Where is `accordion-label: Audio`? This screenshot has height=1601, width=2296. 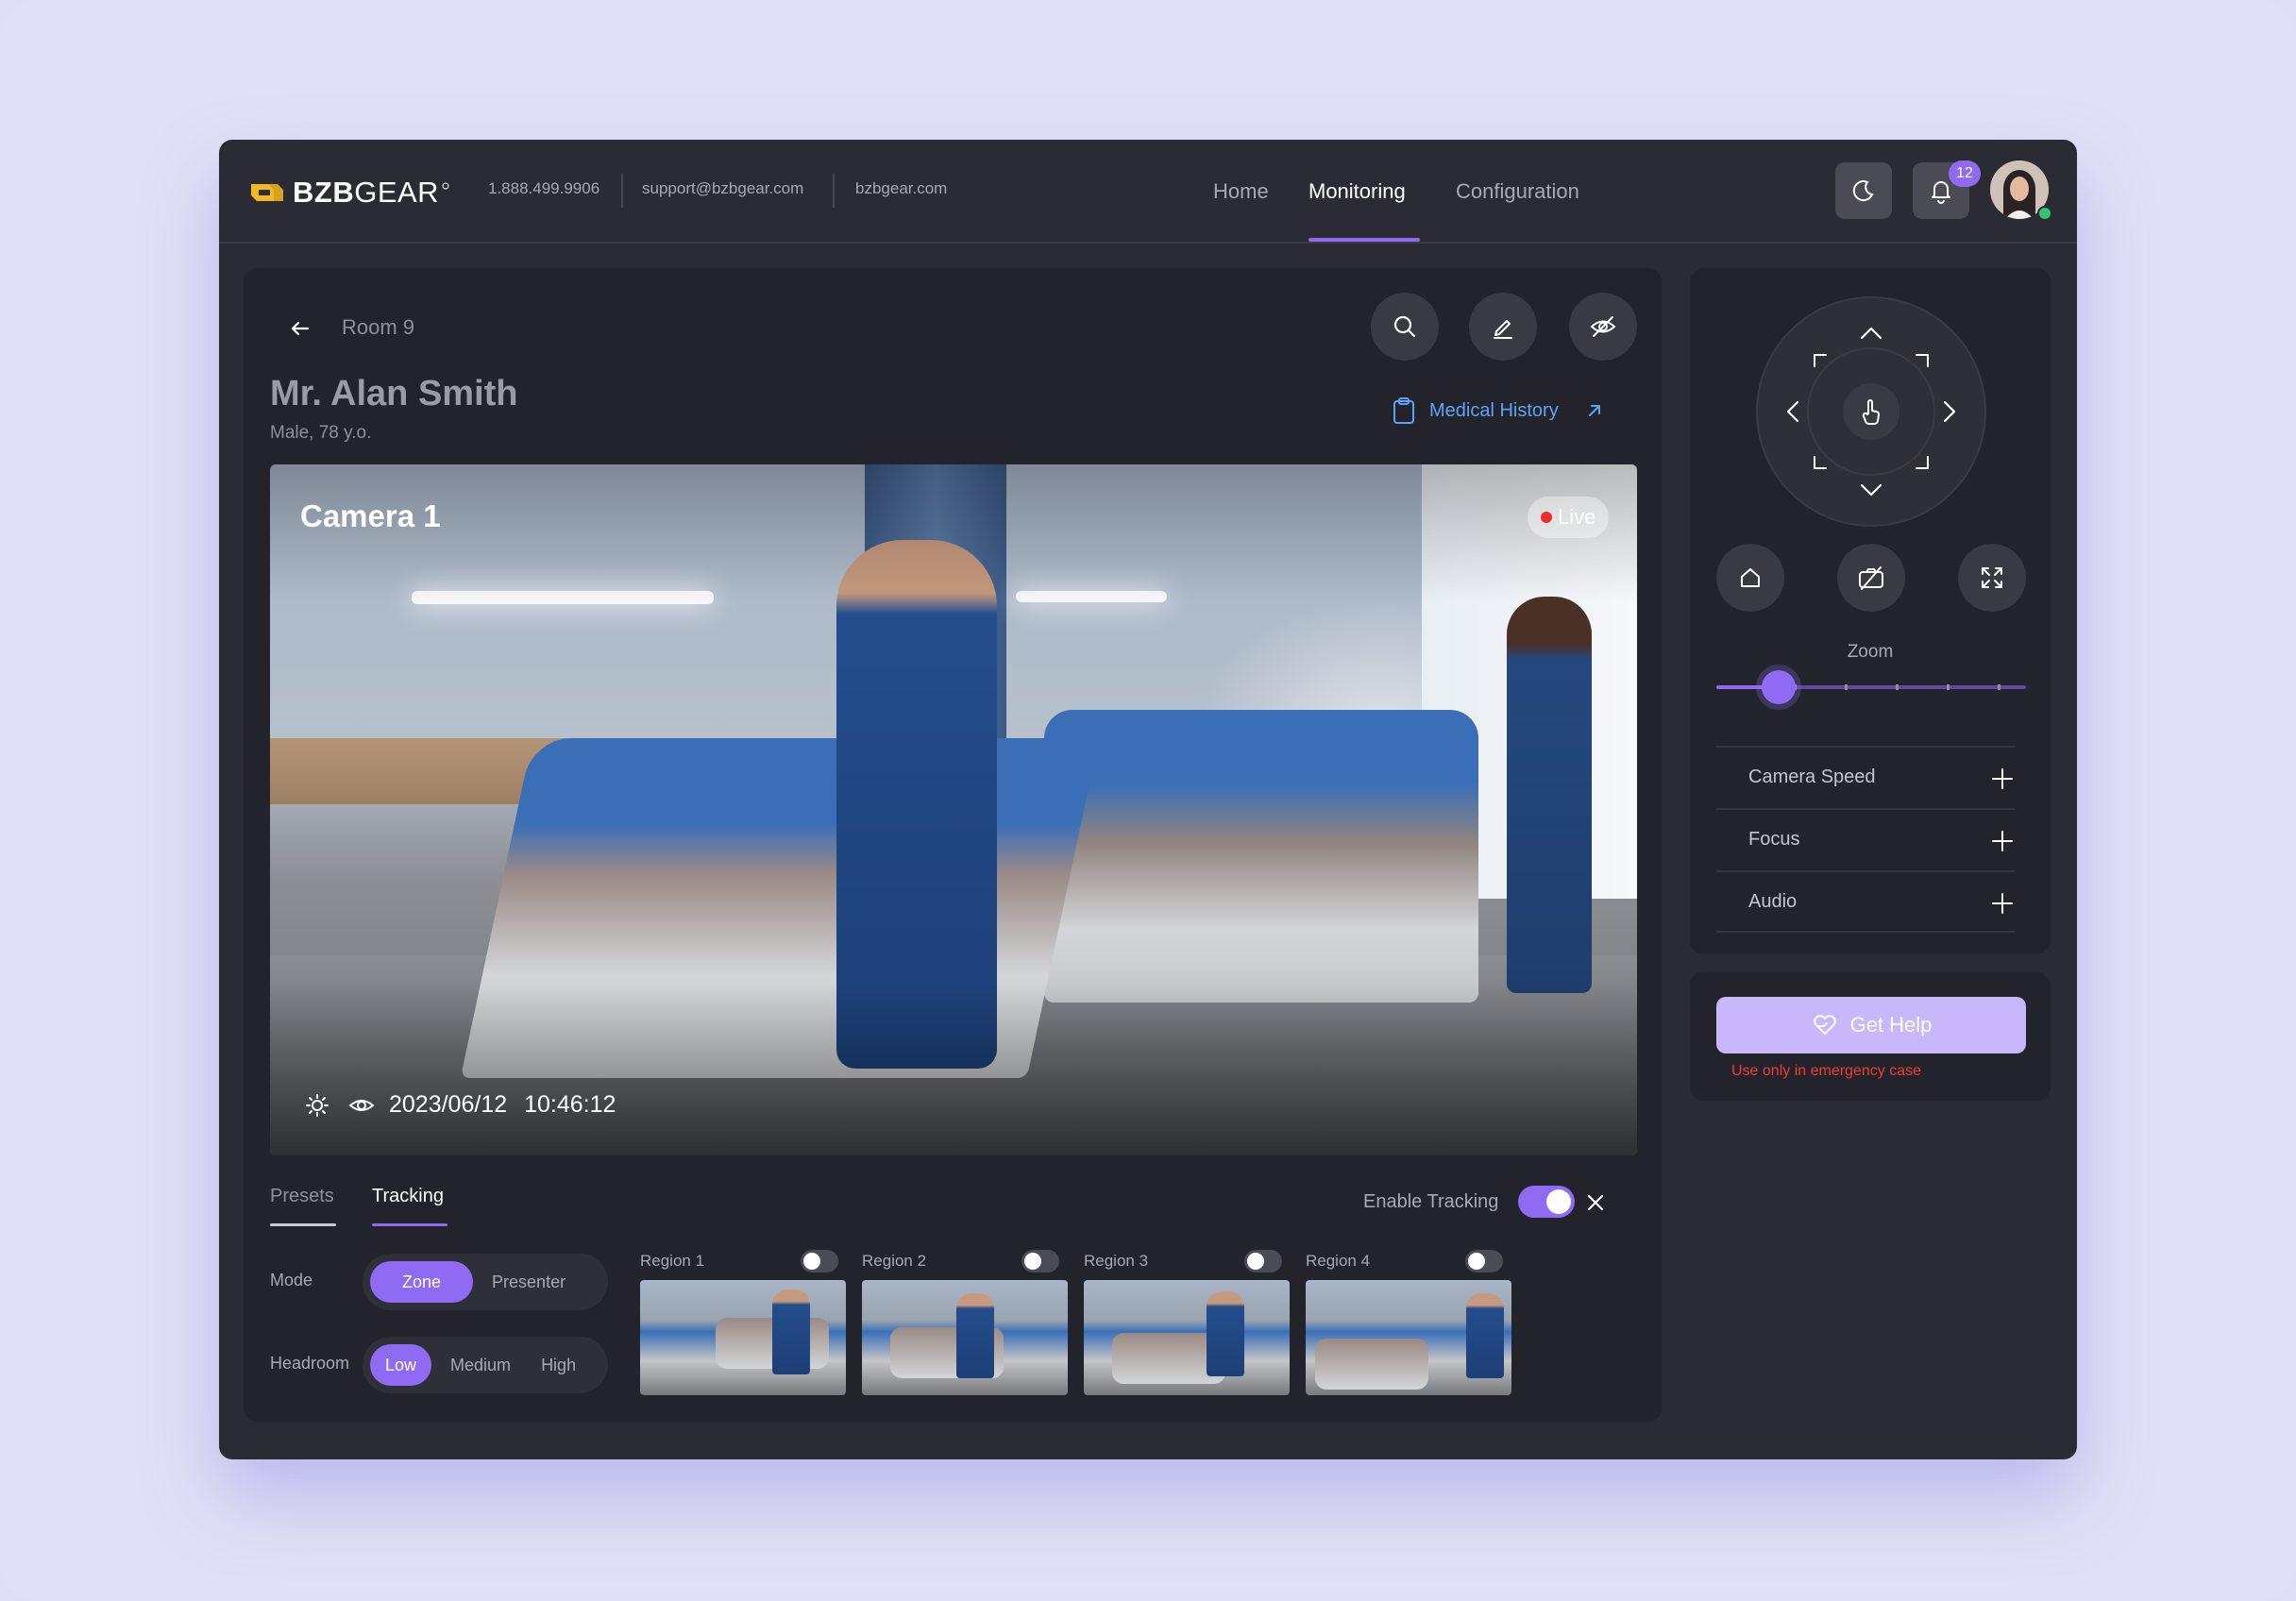 accordion-label: Audio is located at coordinates (1773, 901).